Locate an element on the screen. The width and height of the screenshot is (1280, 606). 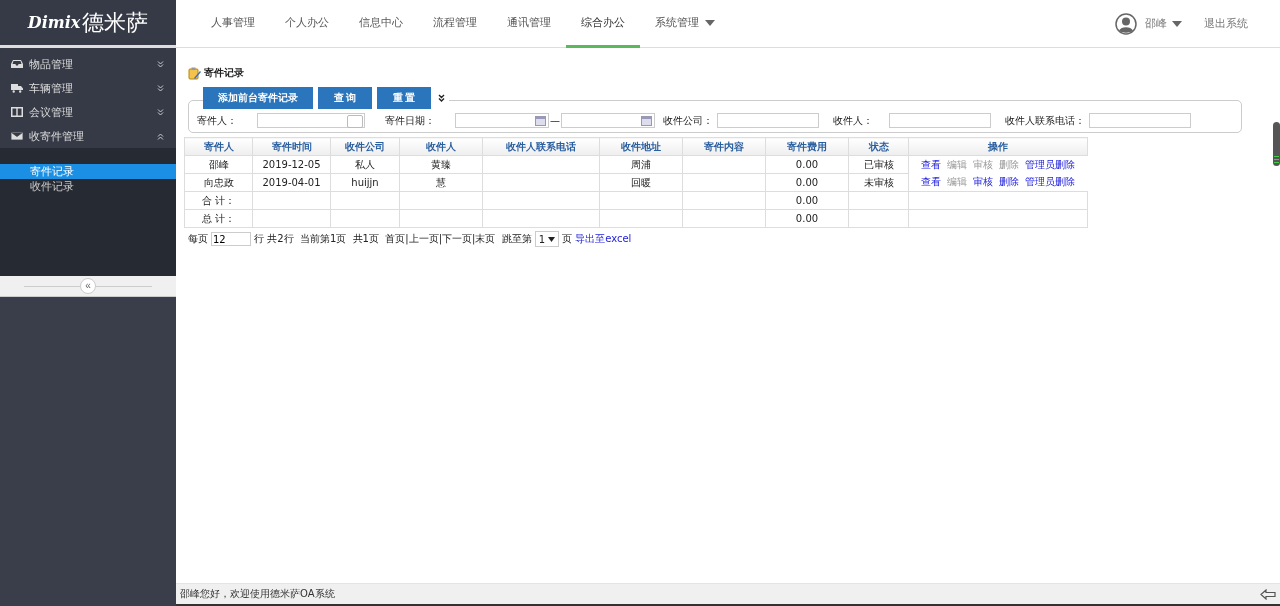
action-button: 添加前台寄件记录 is located at coordinates (258, 98).